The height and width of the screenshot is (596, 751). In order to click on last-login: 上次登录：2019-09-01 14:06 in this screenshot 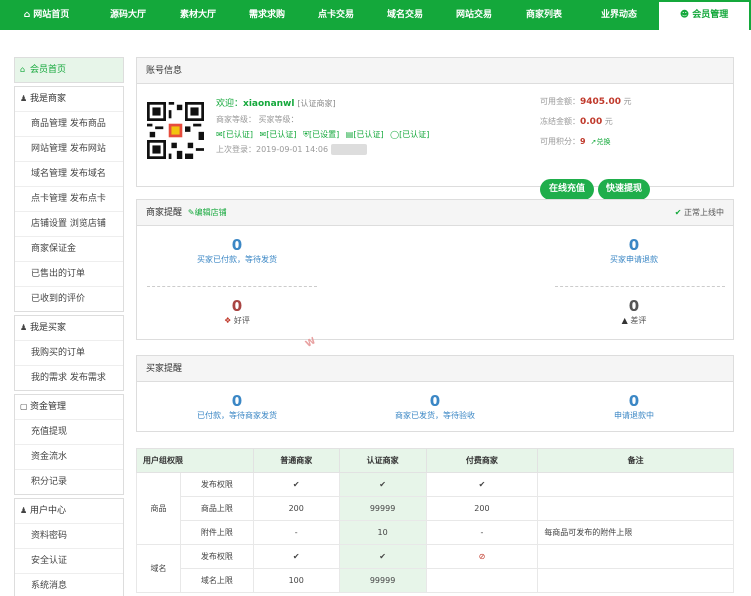, I will do `click(324, 149)`.